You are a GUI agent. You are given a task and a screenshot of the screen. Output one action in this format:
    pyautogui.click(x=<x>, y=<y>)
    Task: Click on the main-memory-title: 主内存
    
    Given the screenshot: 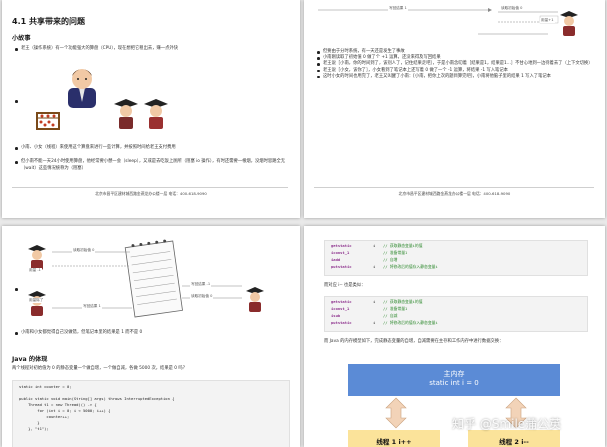 What is the action you would take?
    pyautogui.click(x=454, y=374)
    